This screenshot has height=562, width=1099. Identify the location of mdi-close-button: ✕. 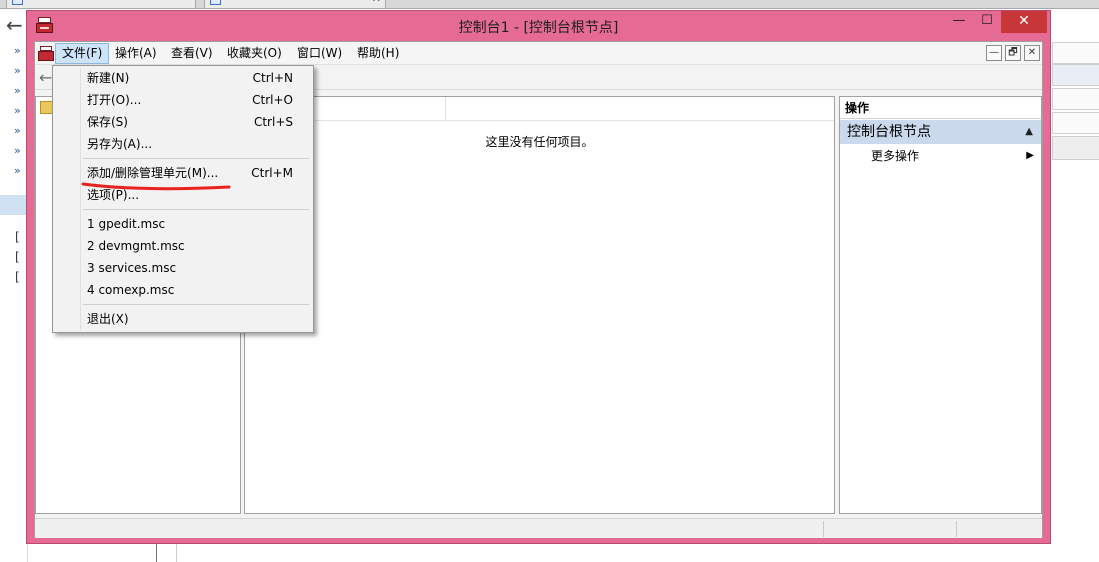
(1032, 53).